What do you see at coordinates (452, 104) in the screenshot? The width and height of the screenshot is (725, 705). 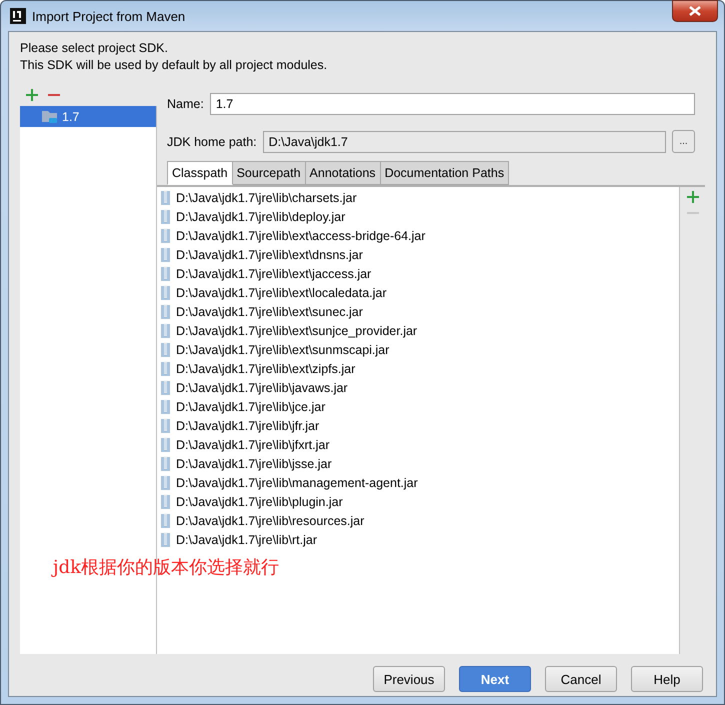 I see `name-field: 1.7` at bounding box center [452, 104].